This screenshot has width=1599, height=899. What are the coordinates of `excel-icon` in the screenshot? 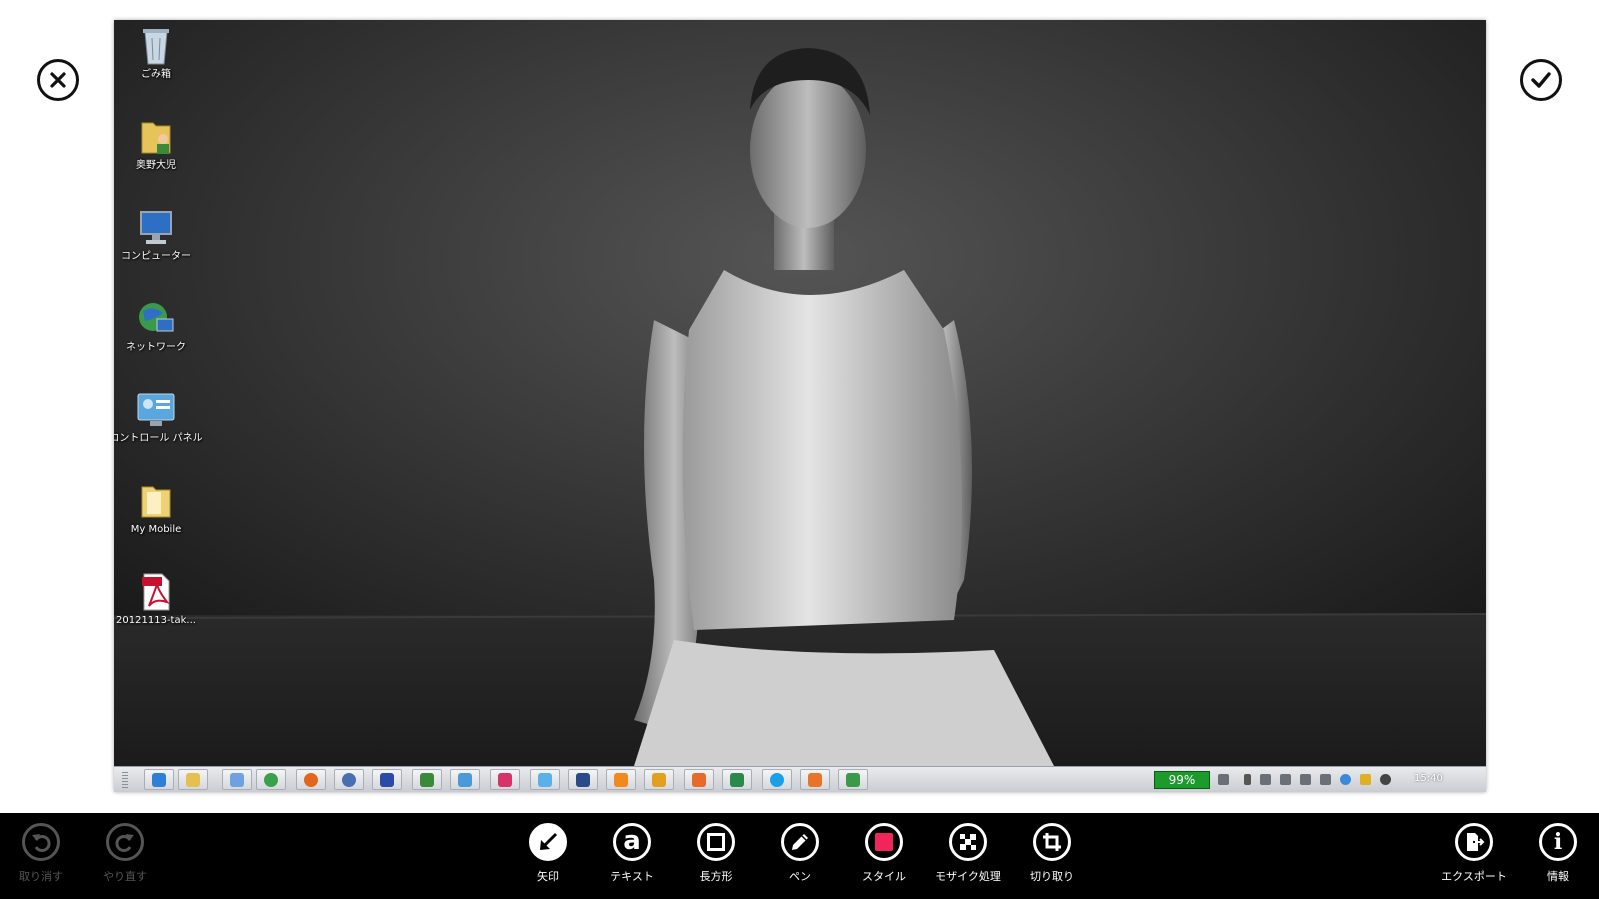 It's located at (737, 779).